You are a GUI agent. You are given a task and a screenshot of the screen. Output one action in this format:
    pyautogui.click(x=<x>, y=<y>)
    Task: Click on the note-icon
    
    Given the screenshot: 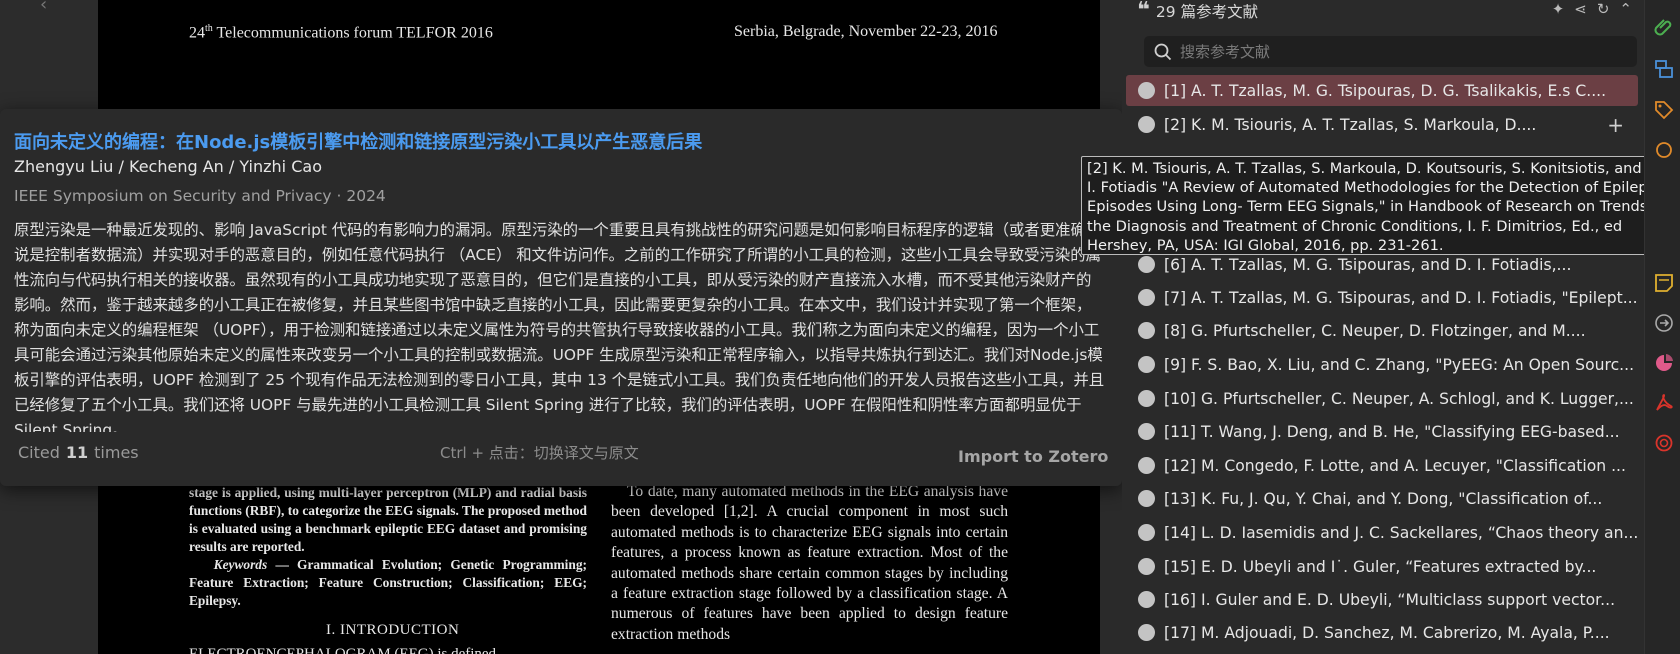 What is the action you would take?
    pyautogui.click(x=1664, y=283)
    